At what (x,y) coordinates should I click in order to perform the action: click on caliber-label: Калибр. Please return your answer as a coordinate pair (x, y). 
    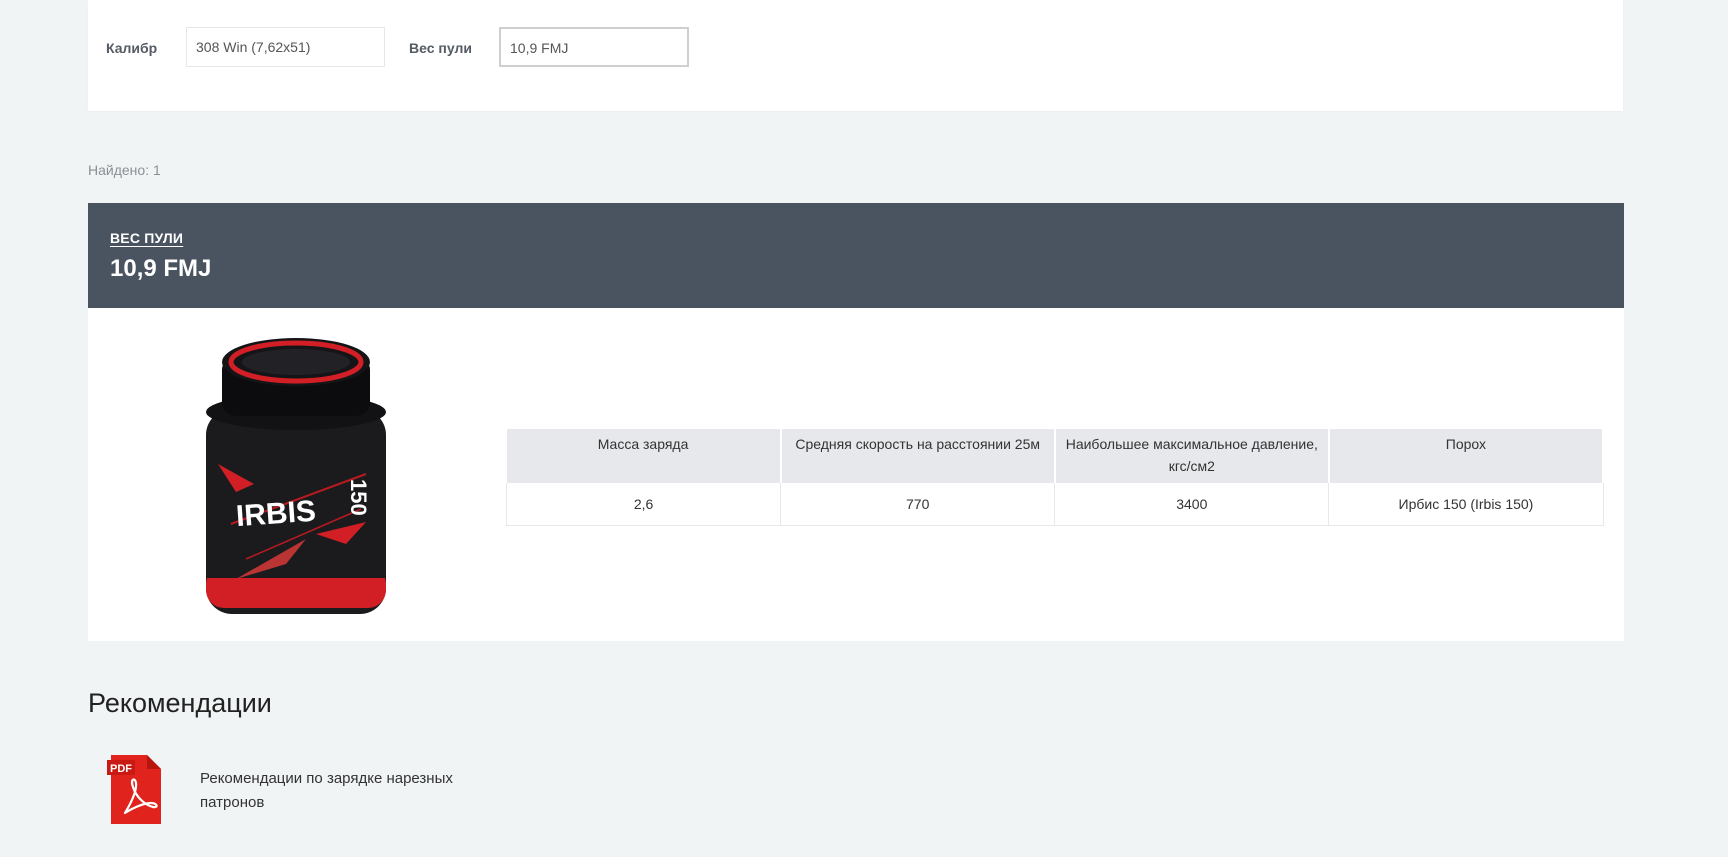
    Looking at the image, I should click on (132, 48).